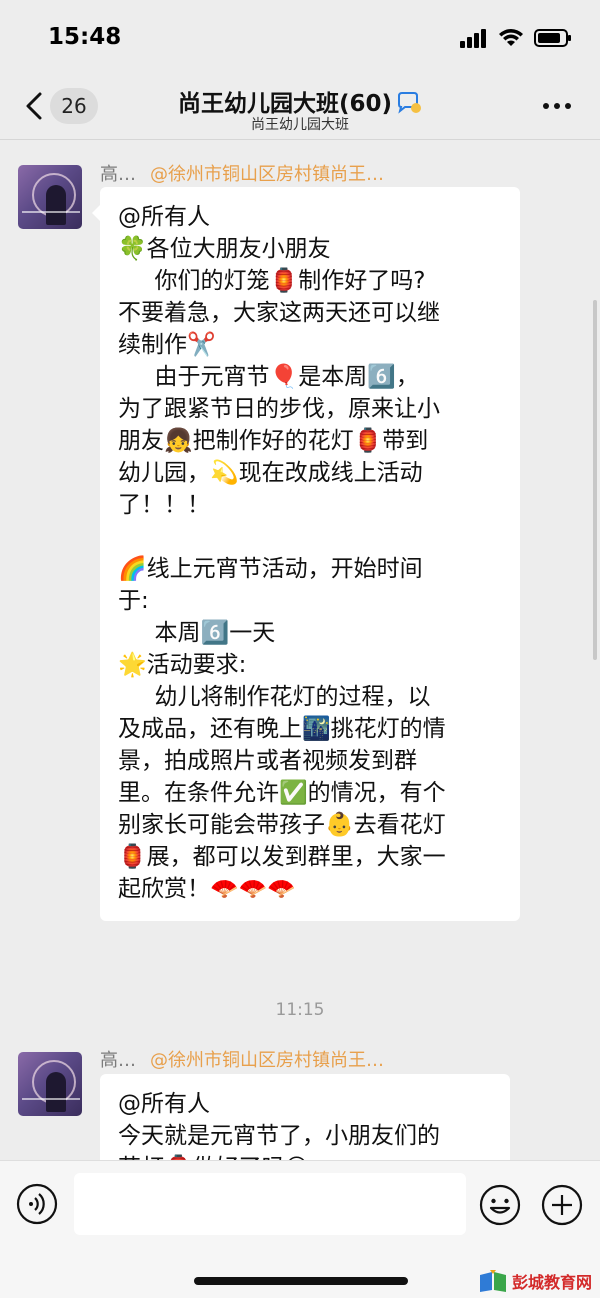 Image resolution: width=600 pixels, height=1298 pixels. I want to click on home-indicator, so click(301, 1281).